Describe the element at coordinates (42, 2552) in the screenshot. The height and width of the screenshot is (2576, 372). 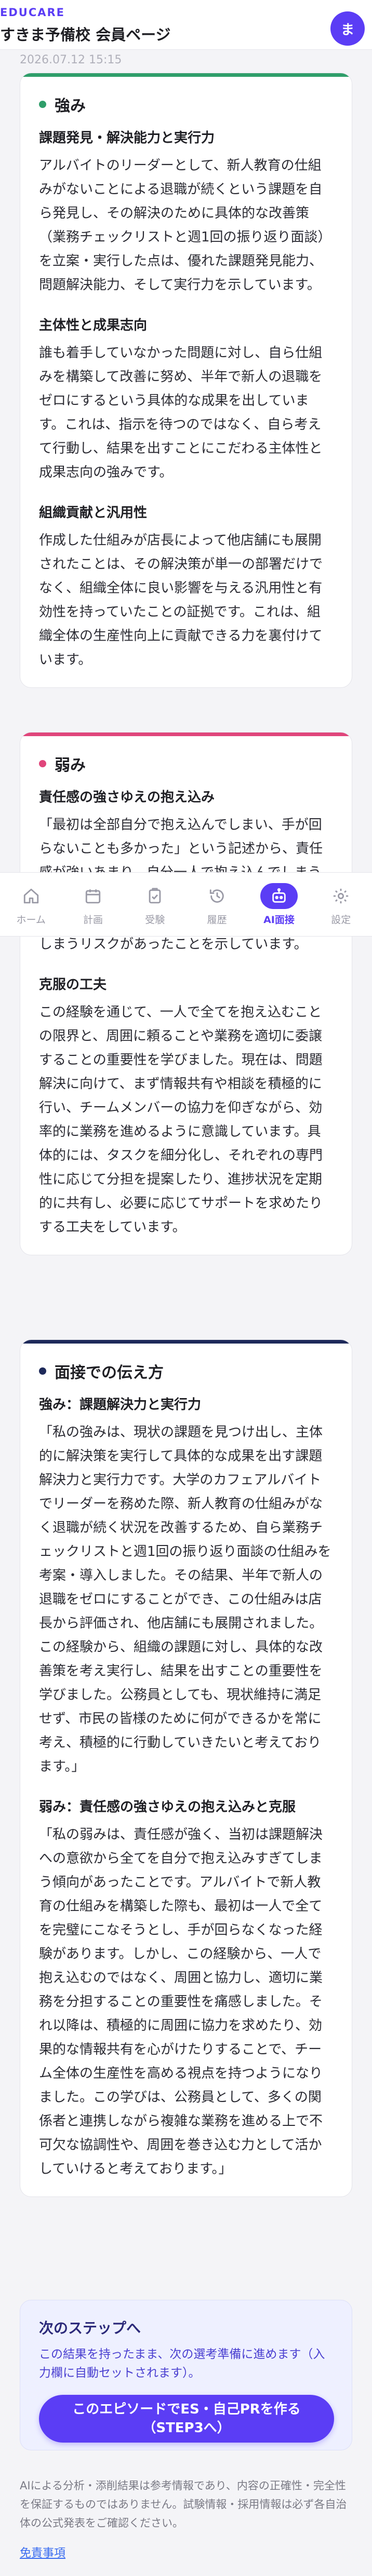
I see `disclaimer-link: 免責事項` at that location.